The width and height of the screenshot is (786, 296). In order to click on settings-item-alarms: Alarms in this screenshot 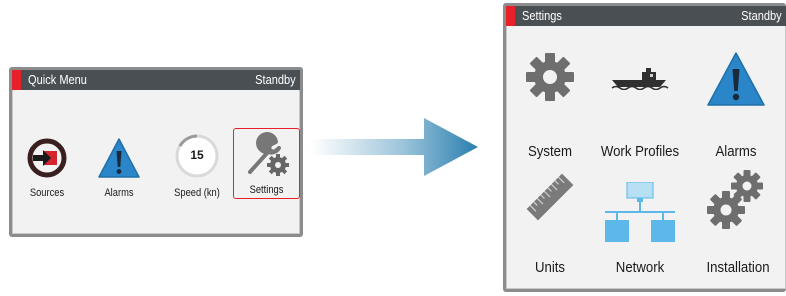, I will do `click(736, 100)`.